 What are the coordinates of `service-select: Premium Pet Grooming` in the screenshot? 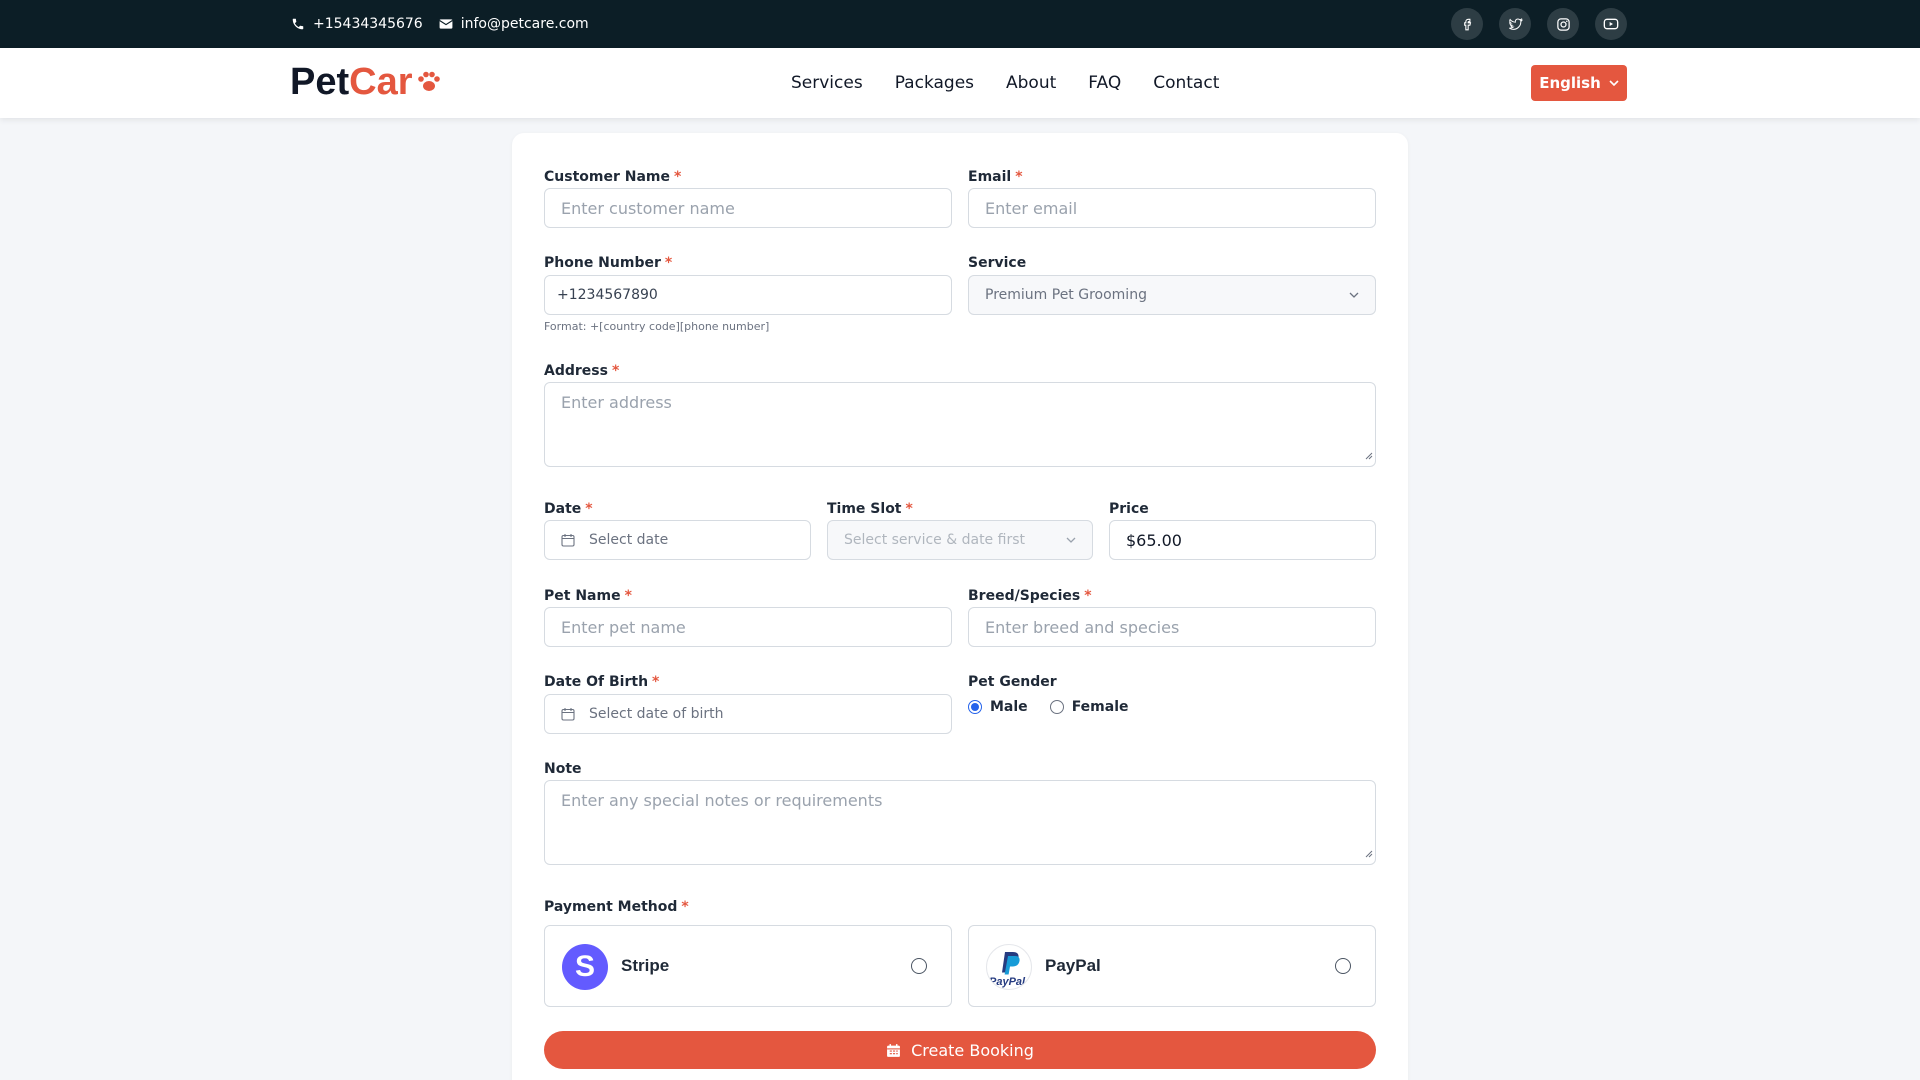 It's located at (1172, 295).